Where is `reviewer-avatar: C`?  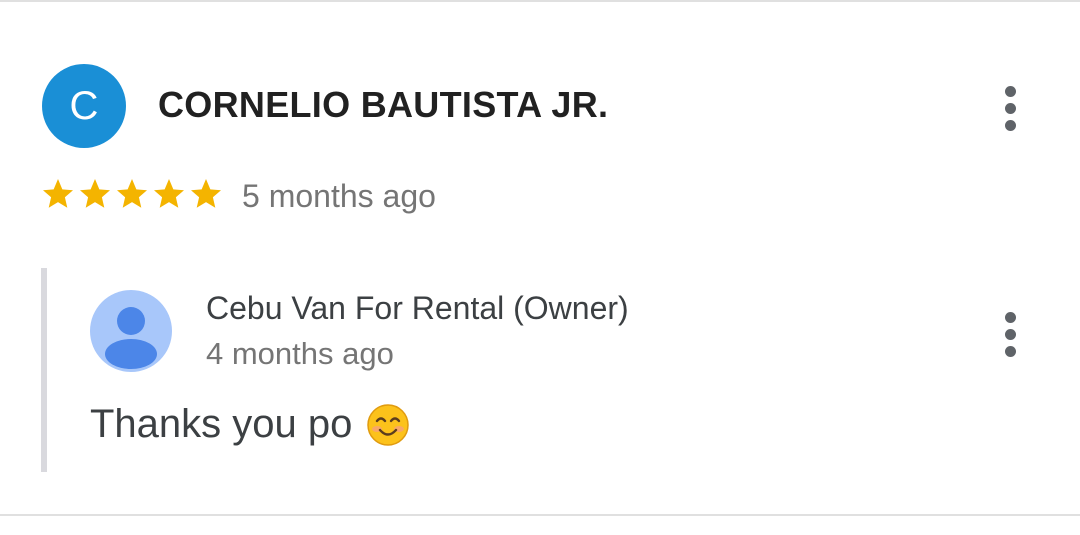
reviewer-avatar: C is located at coordinates (84, 106).